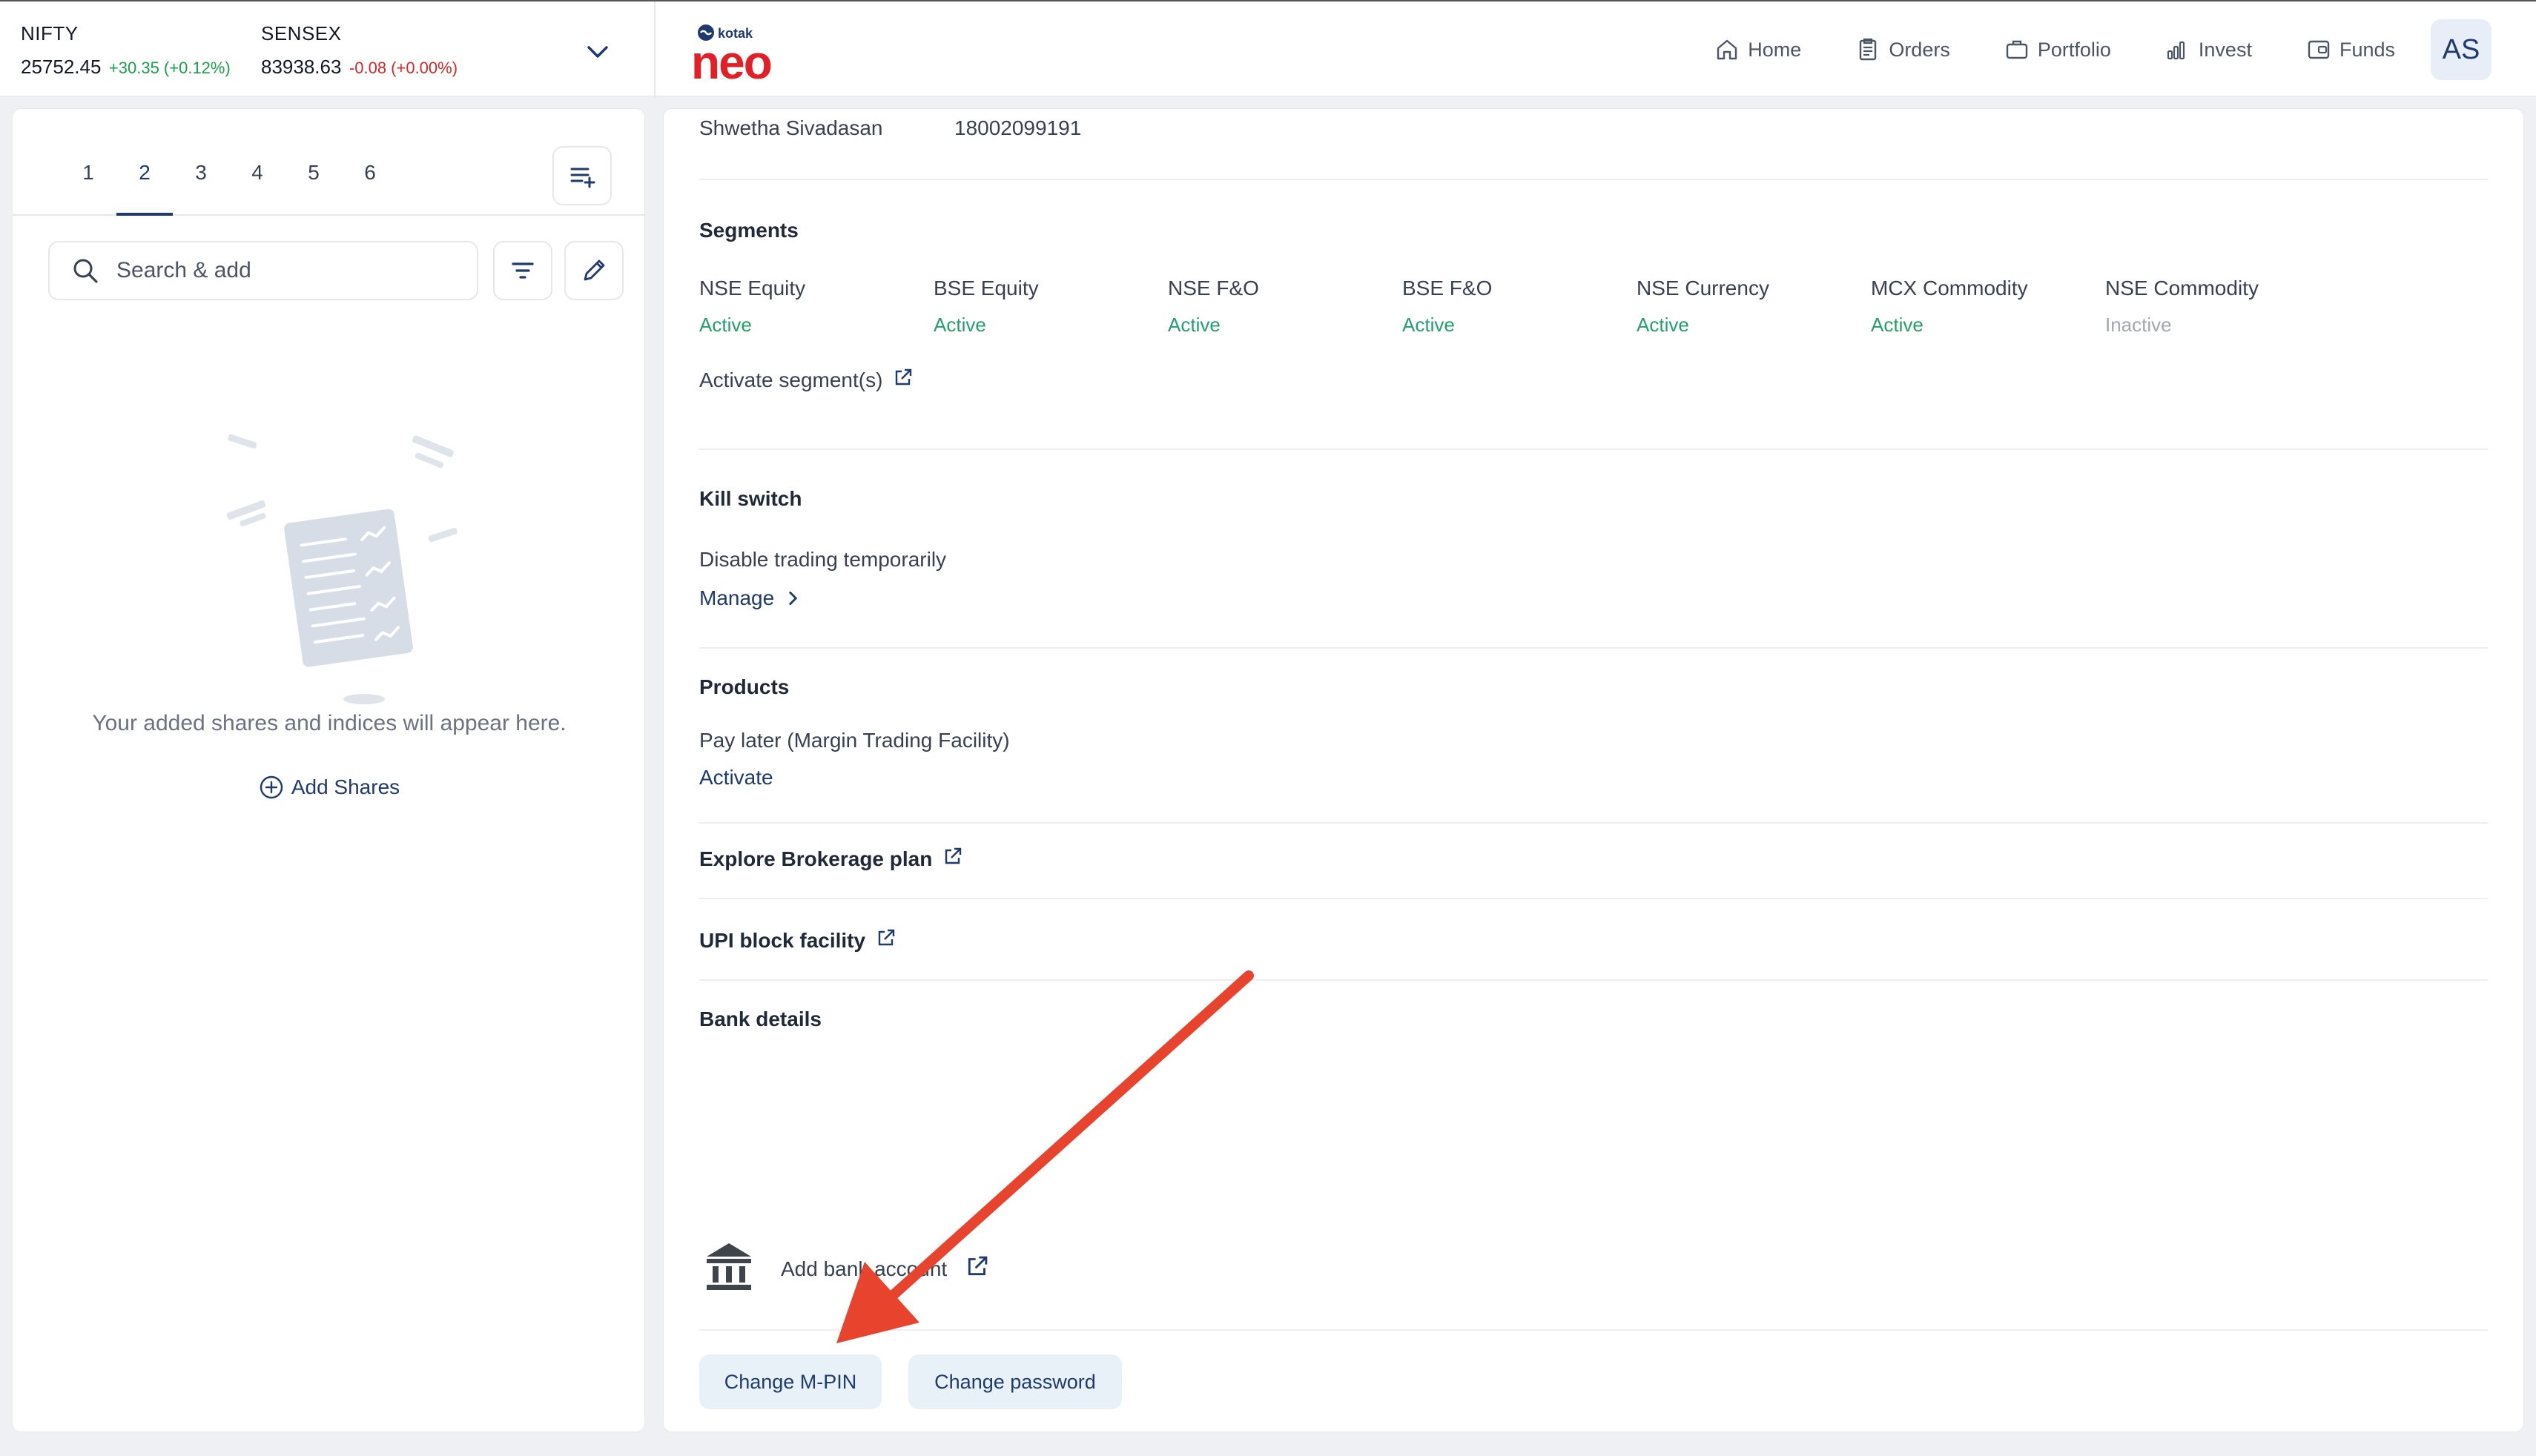 This screenshot has width=2536, height=1456. Describe the element at coordinates (1727, 49) in the screenshot. I see `home-icon` at that location.